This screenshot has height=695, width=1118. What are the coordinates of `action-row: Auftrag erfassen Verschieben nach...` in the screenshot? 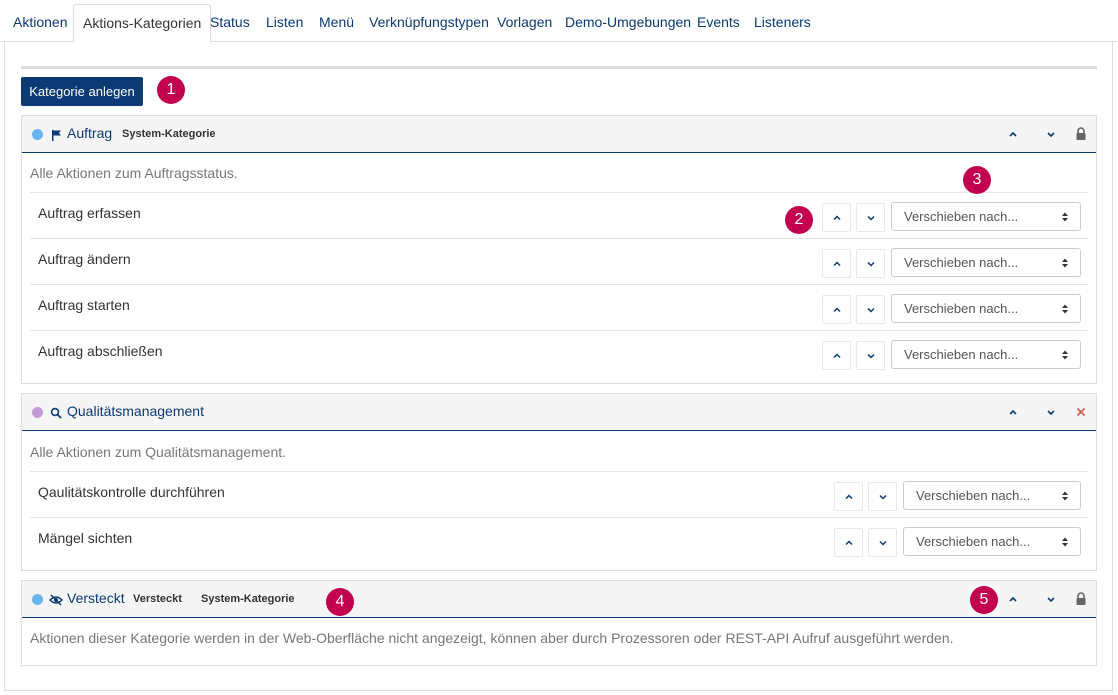 It's located at (559, 215).